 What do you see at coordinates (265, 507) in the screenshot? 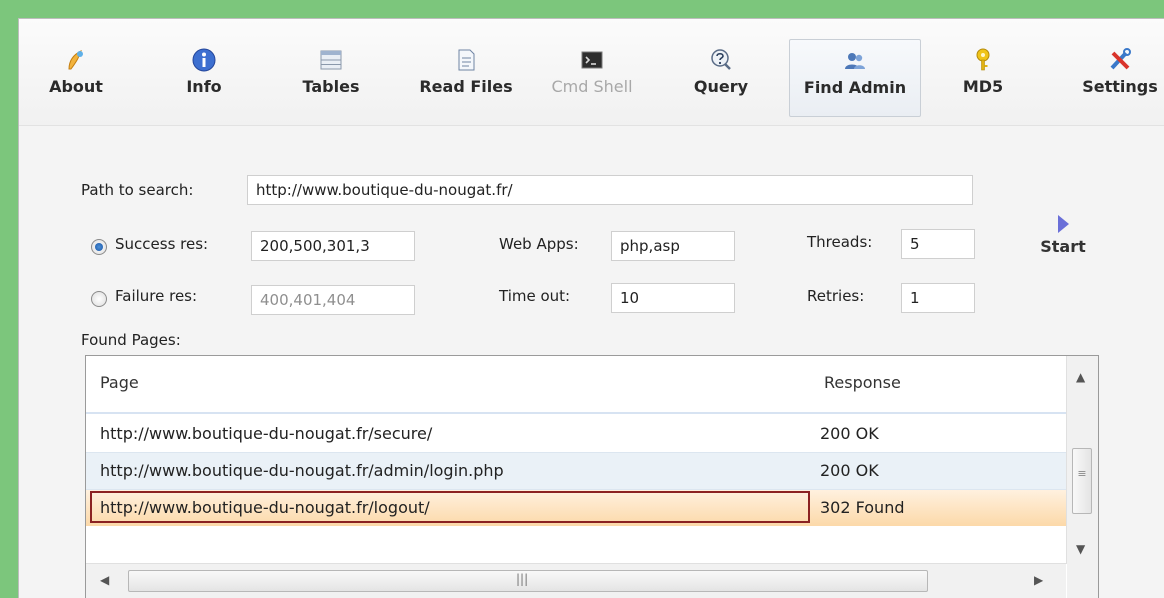
I see `row-page: http://www.boutique-du-nougat.fr/logout/` at bounding box center [265, 507].